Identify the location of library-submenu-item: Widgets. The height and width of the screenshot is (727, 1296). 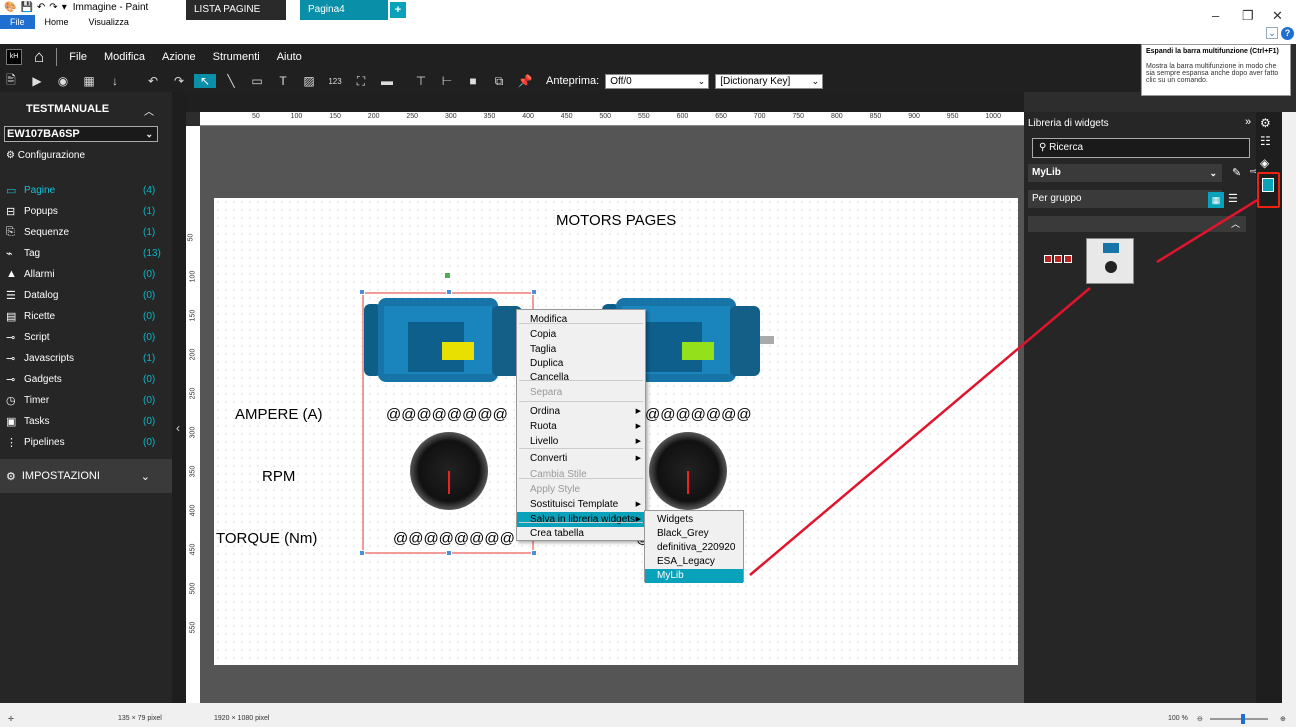
(694, 520).